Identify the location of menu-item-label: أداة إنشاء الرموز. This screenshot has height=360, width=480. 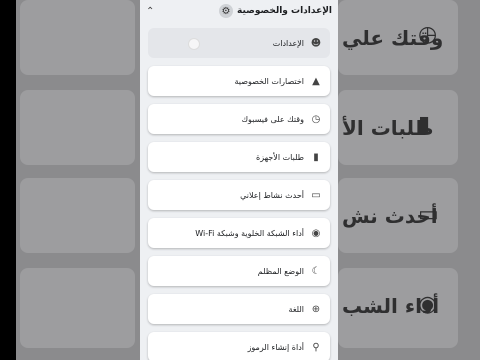
(275, 347).